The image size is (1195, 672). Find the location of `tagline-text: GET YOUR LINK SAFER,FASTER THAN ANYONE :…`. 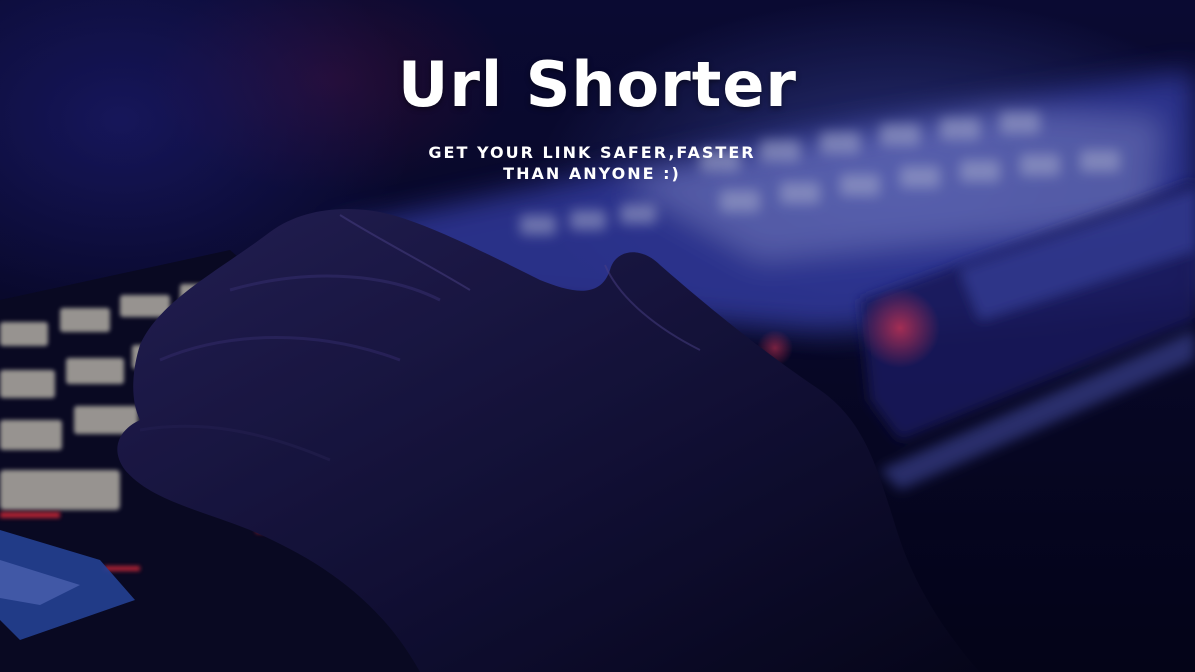

tagline-text: GET YOUR LINK SAFER,FASTER THAN ANYONE :… is located at coordinates (592, 163).